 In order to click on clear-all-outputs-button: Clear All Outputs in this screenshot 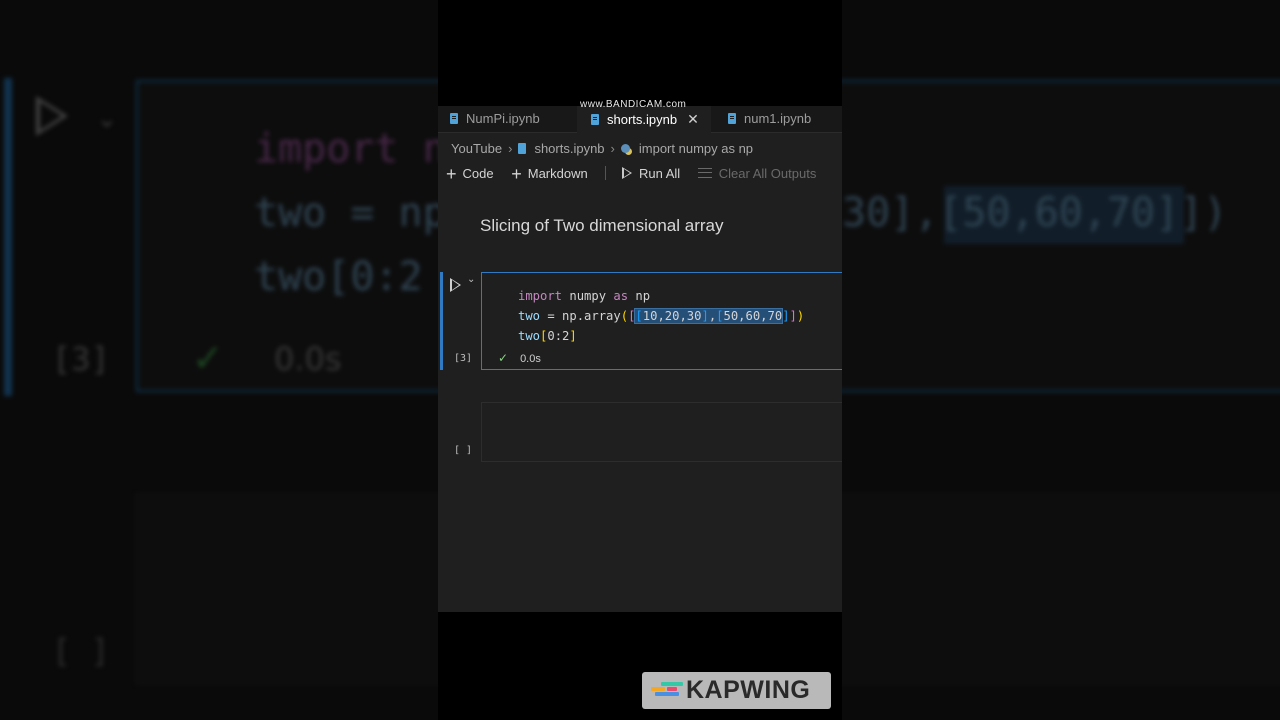, I will do `click(756, 173)`.